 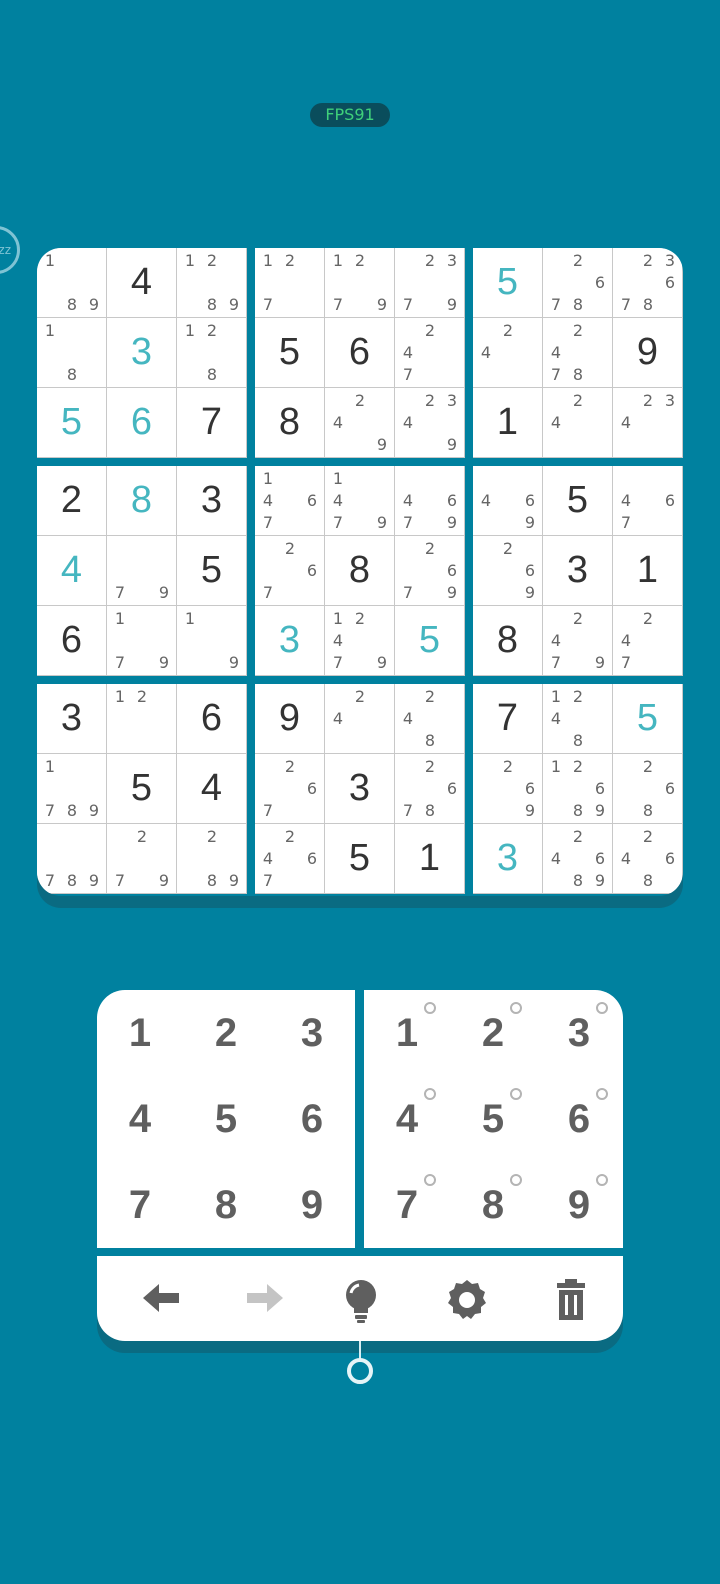 What do you see at coordinates (577, 718) in the screenshot?
I see `board-cell: 1248` at bounding box center [577, 718].